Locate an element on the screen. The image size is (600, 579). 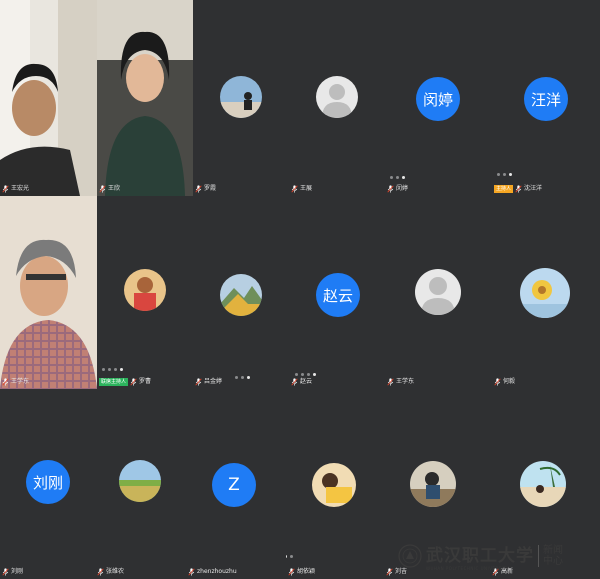
participant-tile: 赵云 赵云 is located at coordinates (337, 292).